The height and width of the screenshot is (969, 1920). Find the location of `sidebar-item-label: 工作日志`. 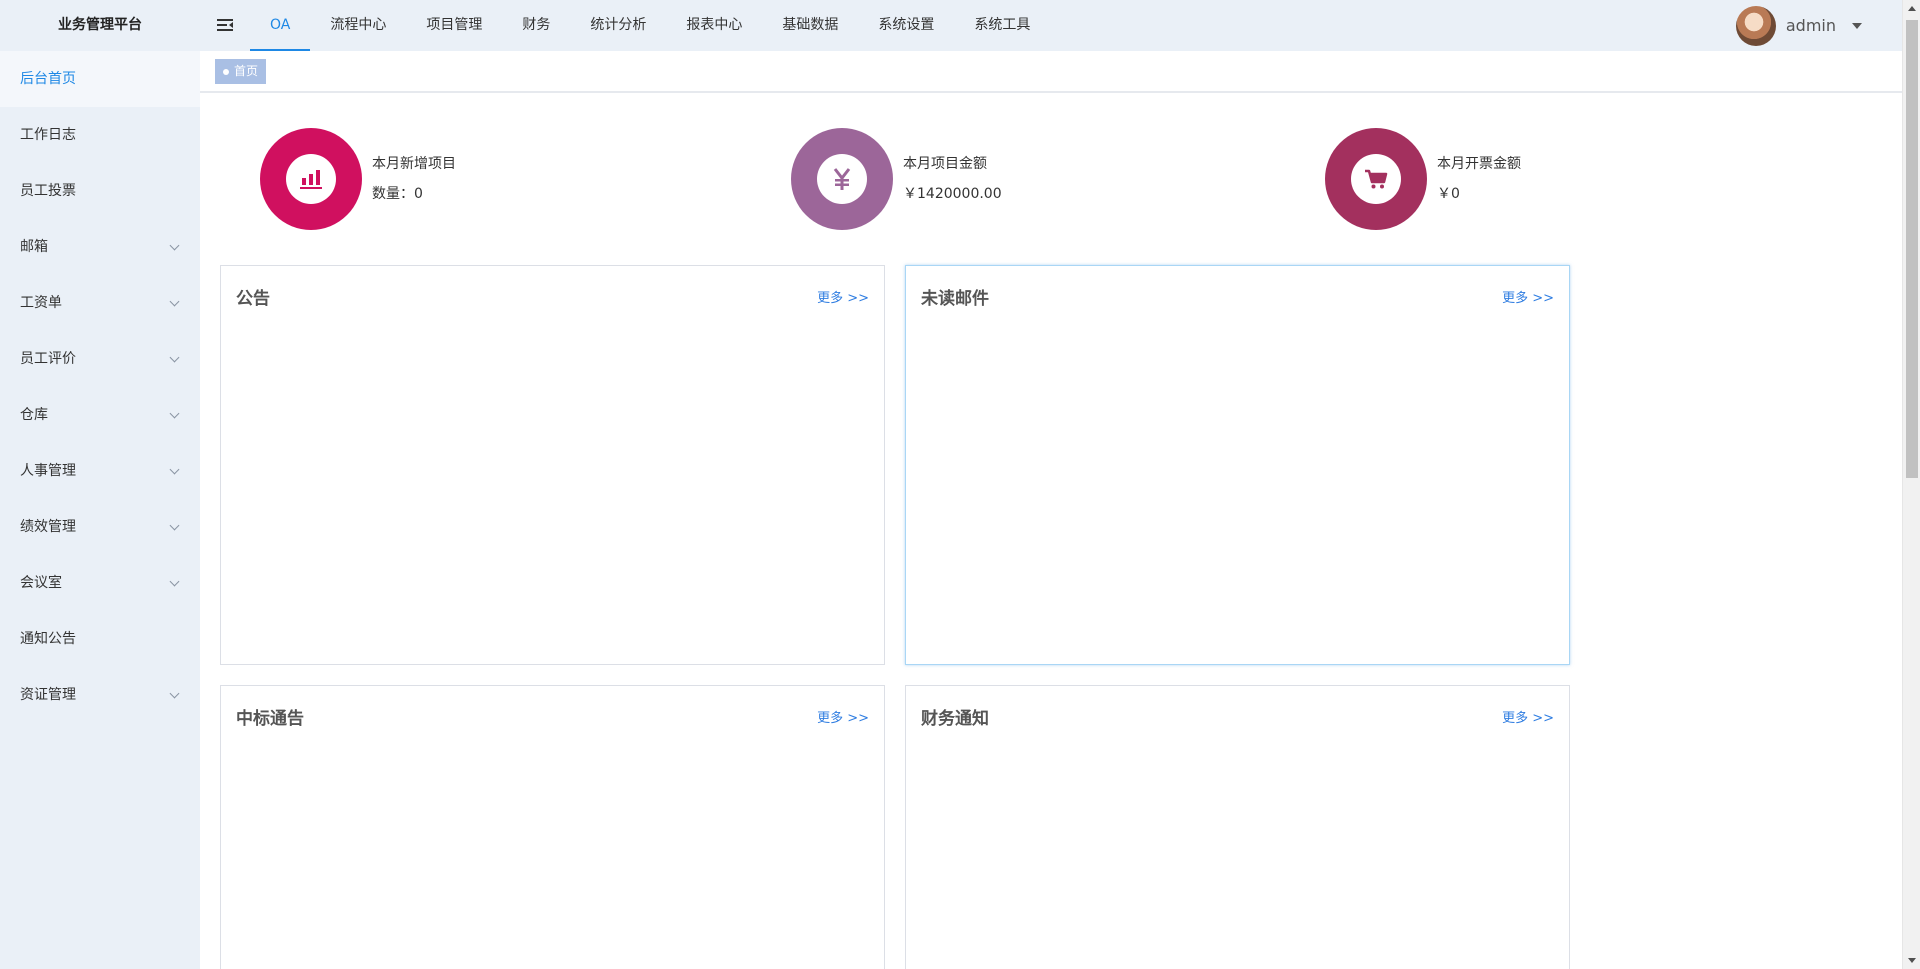

sidebar-item-label: 工作日志 is located at coordinates (48, 135).